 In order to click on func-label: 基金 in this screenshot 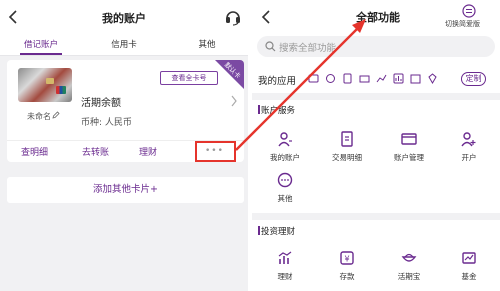, I will do `click(469, 276)`.